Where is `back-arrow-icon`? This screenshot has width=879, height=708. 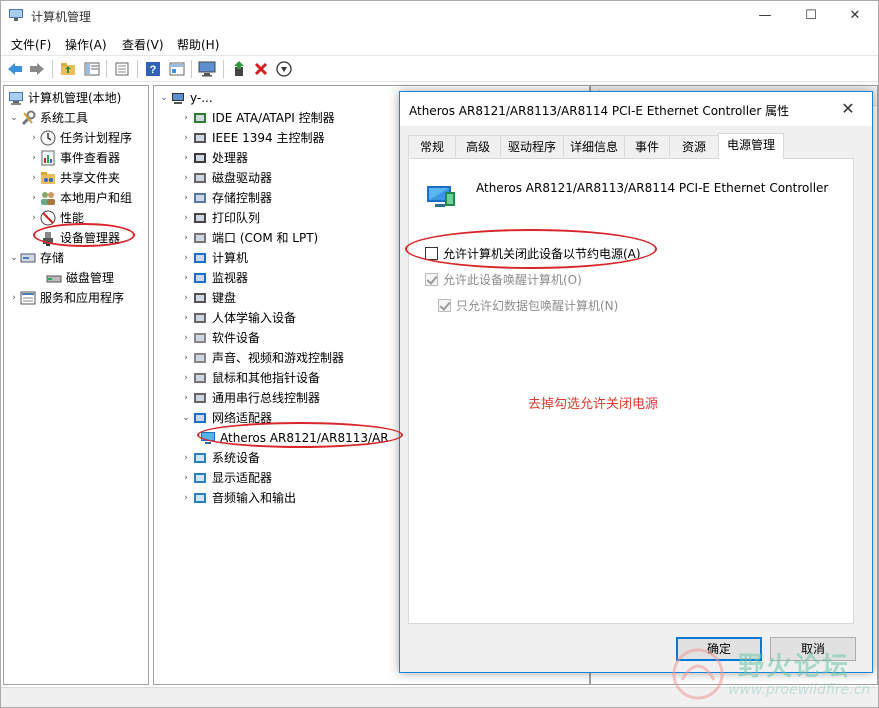 back-arrow-icon is located at coordinates (15, 69).